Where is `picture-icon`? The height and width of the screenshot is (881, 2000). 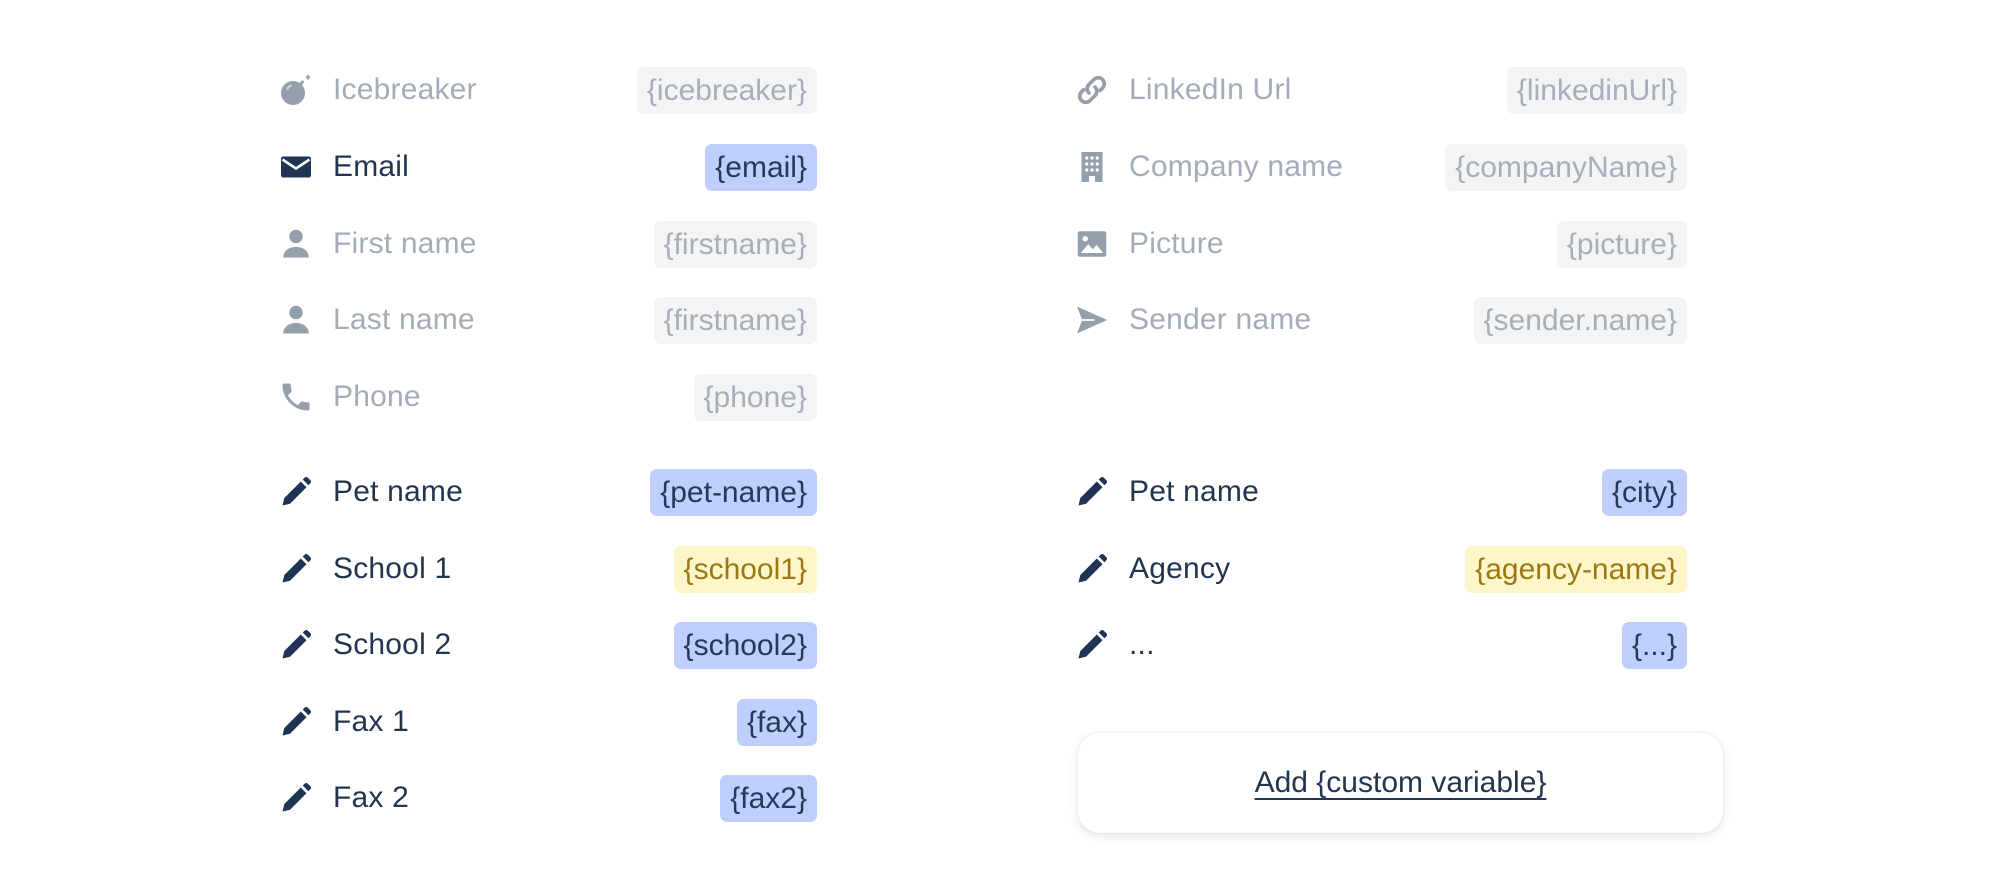
picture-icon is located at coordinates (1092, 244).